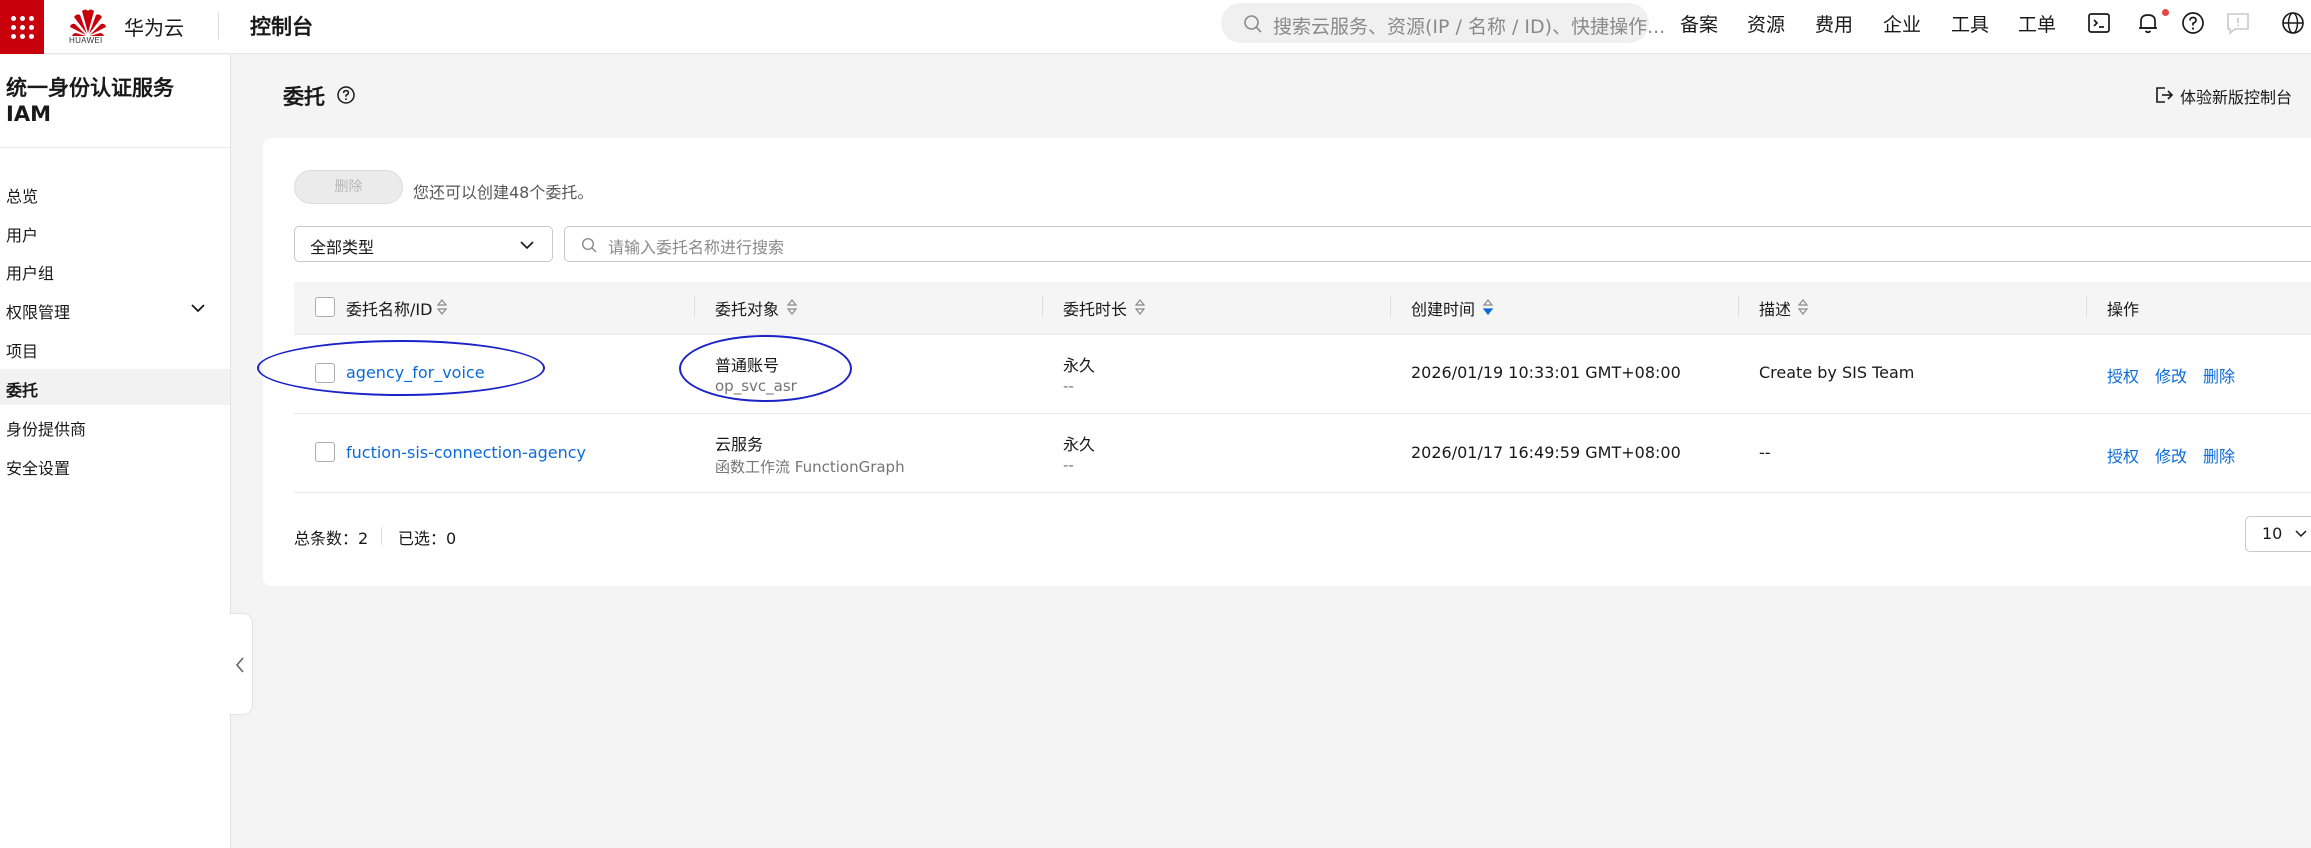 This screenshot has width=2311, height=848. What do you see at coordinates (2272, 533) in the screenshot?
I see `page-size-value: 10` at bounding box center [2272, 533].